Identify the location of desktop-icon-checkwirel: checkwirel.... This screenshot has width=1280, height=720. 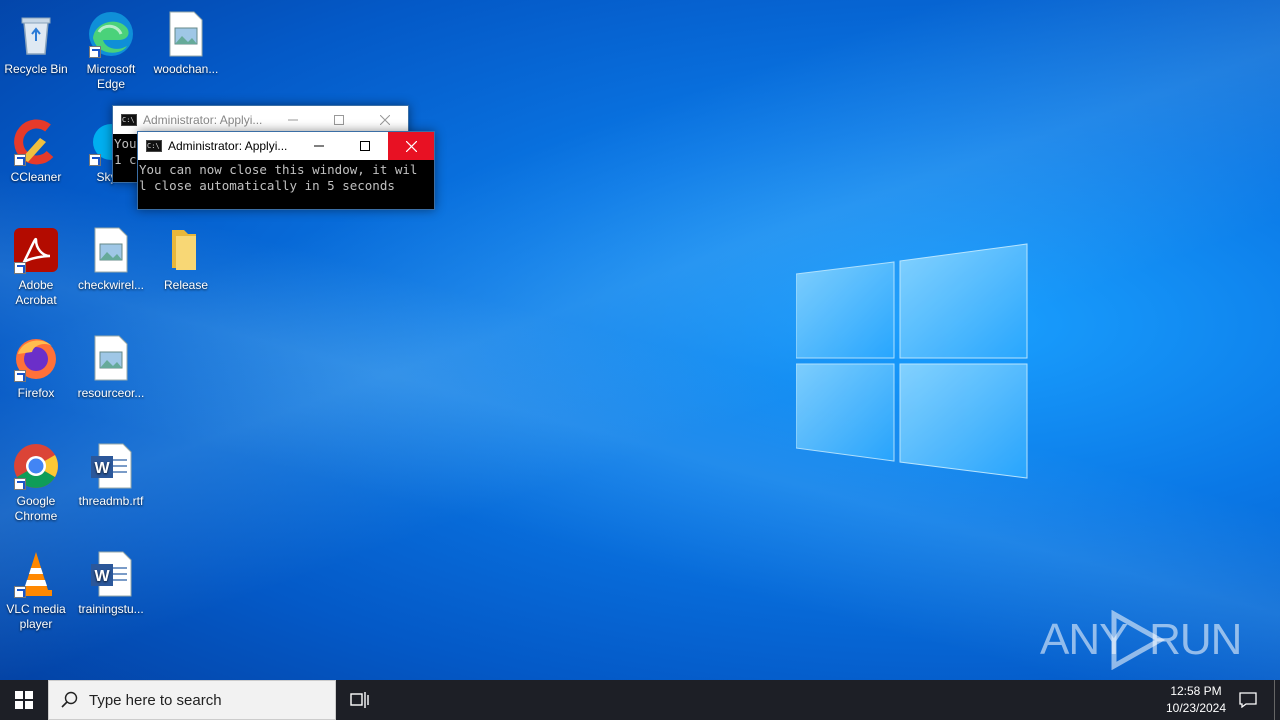
(111, 257).